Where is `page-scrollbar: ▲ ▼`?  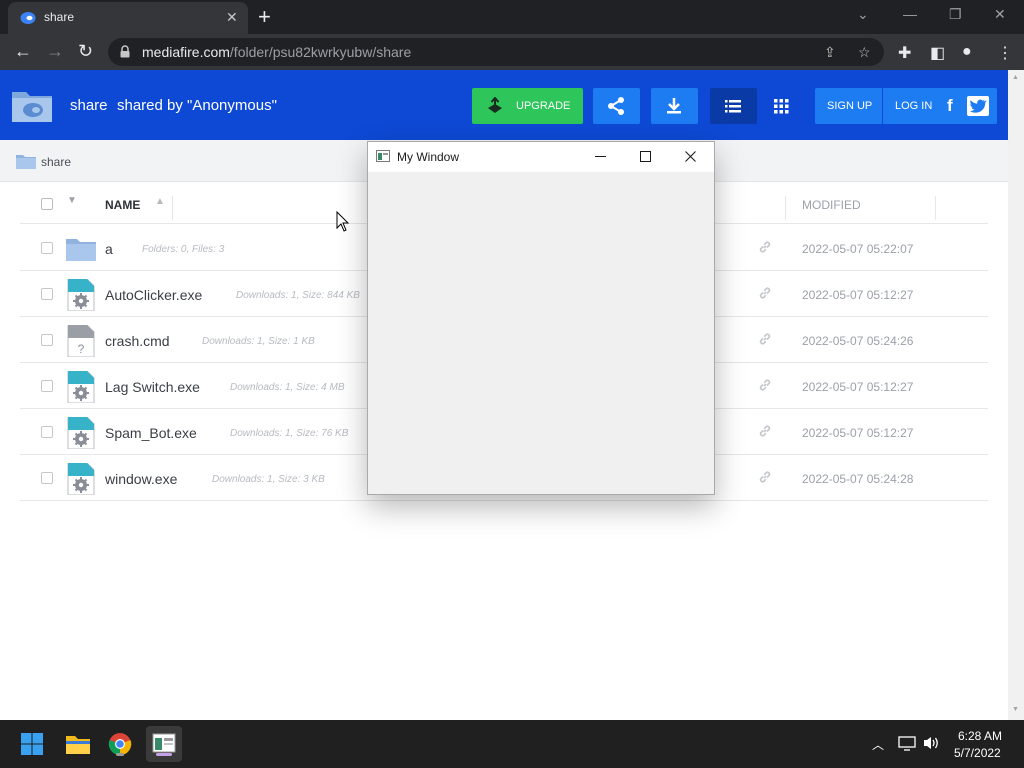
page-scrollbar: ▲ ▼ is located at coordinates (1016, 395).